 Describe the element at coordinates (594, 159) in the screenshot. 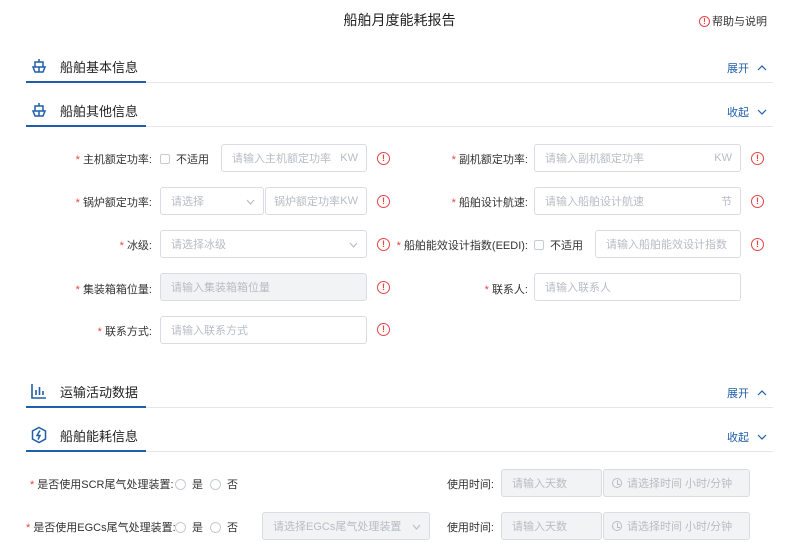

I see `aux-power-placeholder: 请输入副机额定功率` at that location.